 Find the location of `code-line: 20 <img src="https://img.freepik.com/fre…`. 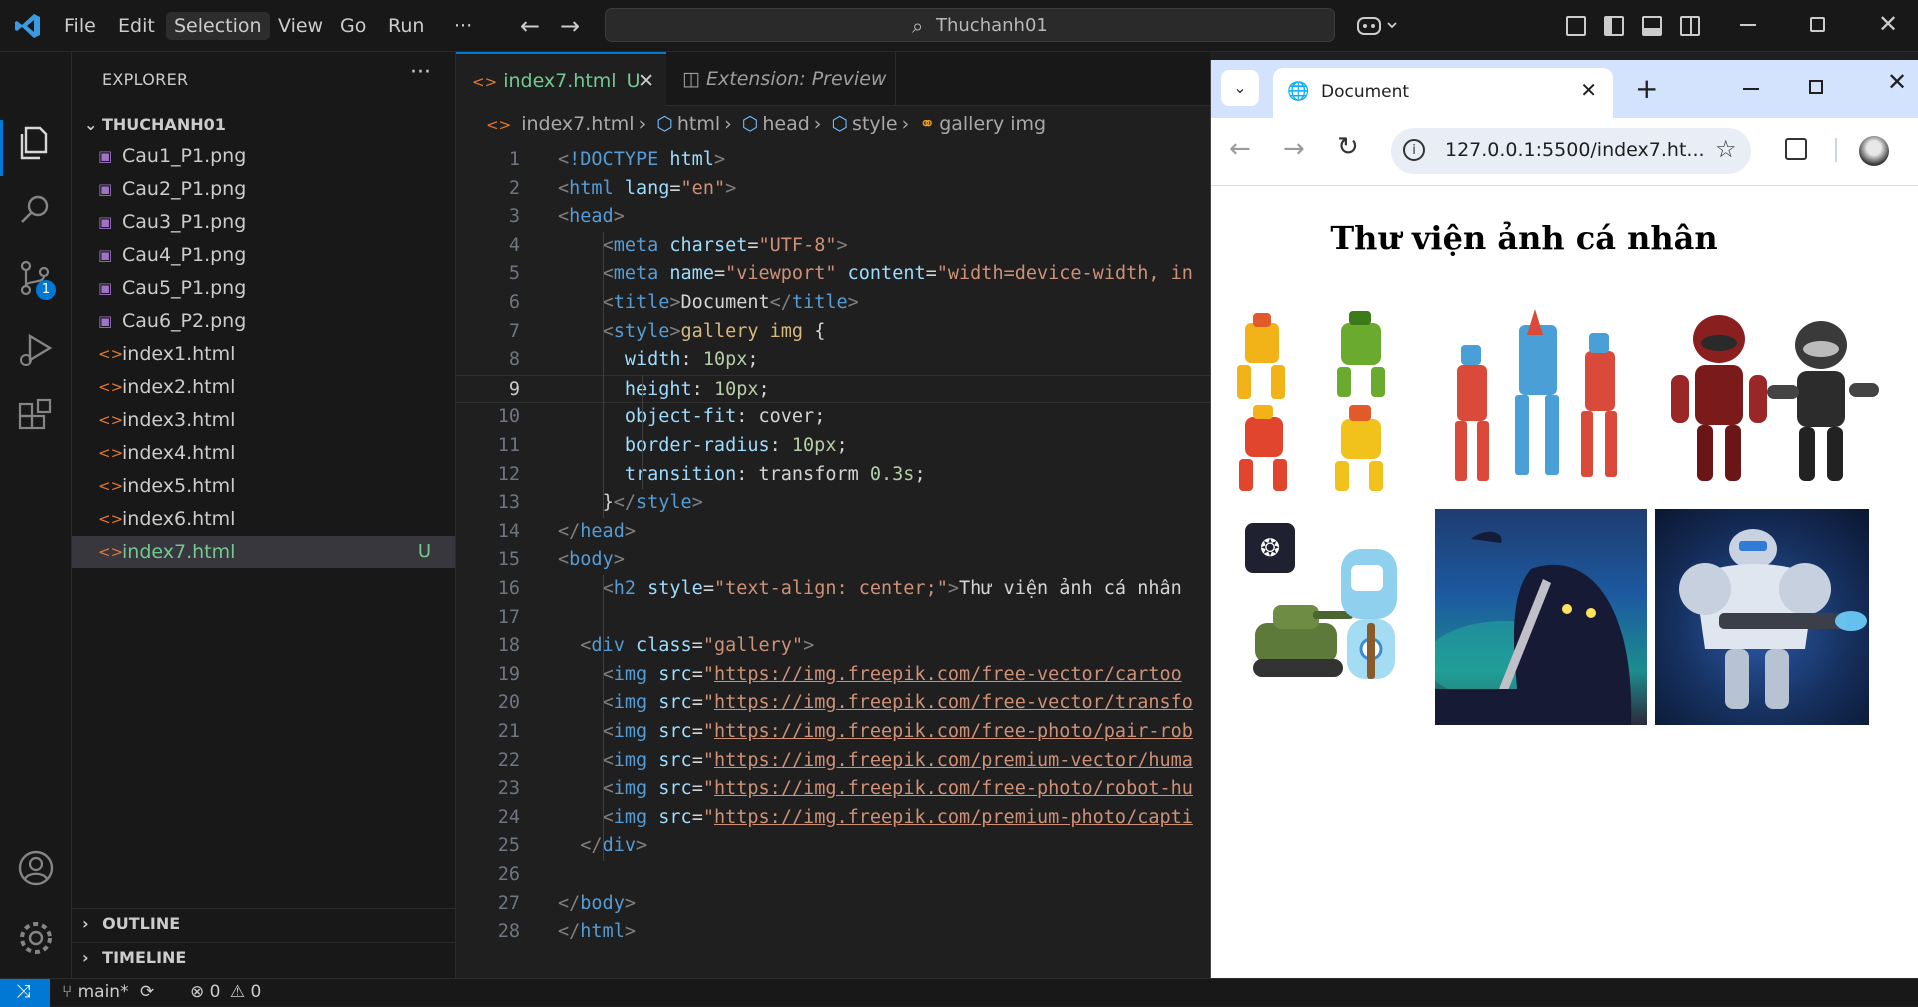

code-line: 20 <img src="https://img.freepik.com/fre… is located at coordinates (833, 703).